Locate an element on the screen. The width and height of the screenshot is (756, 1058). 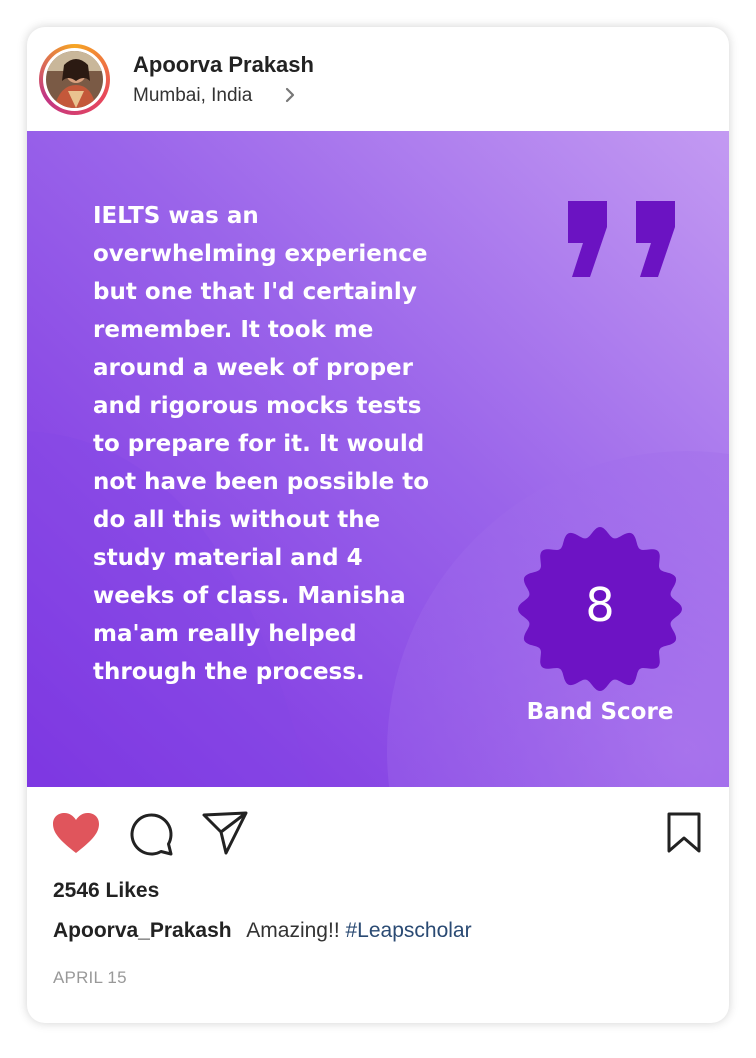
avatar is located at coordinates (74, 79).